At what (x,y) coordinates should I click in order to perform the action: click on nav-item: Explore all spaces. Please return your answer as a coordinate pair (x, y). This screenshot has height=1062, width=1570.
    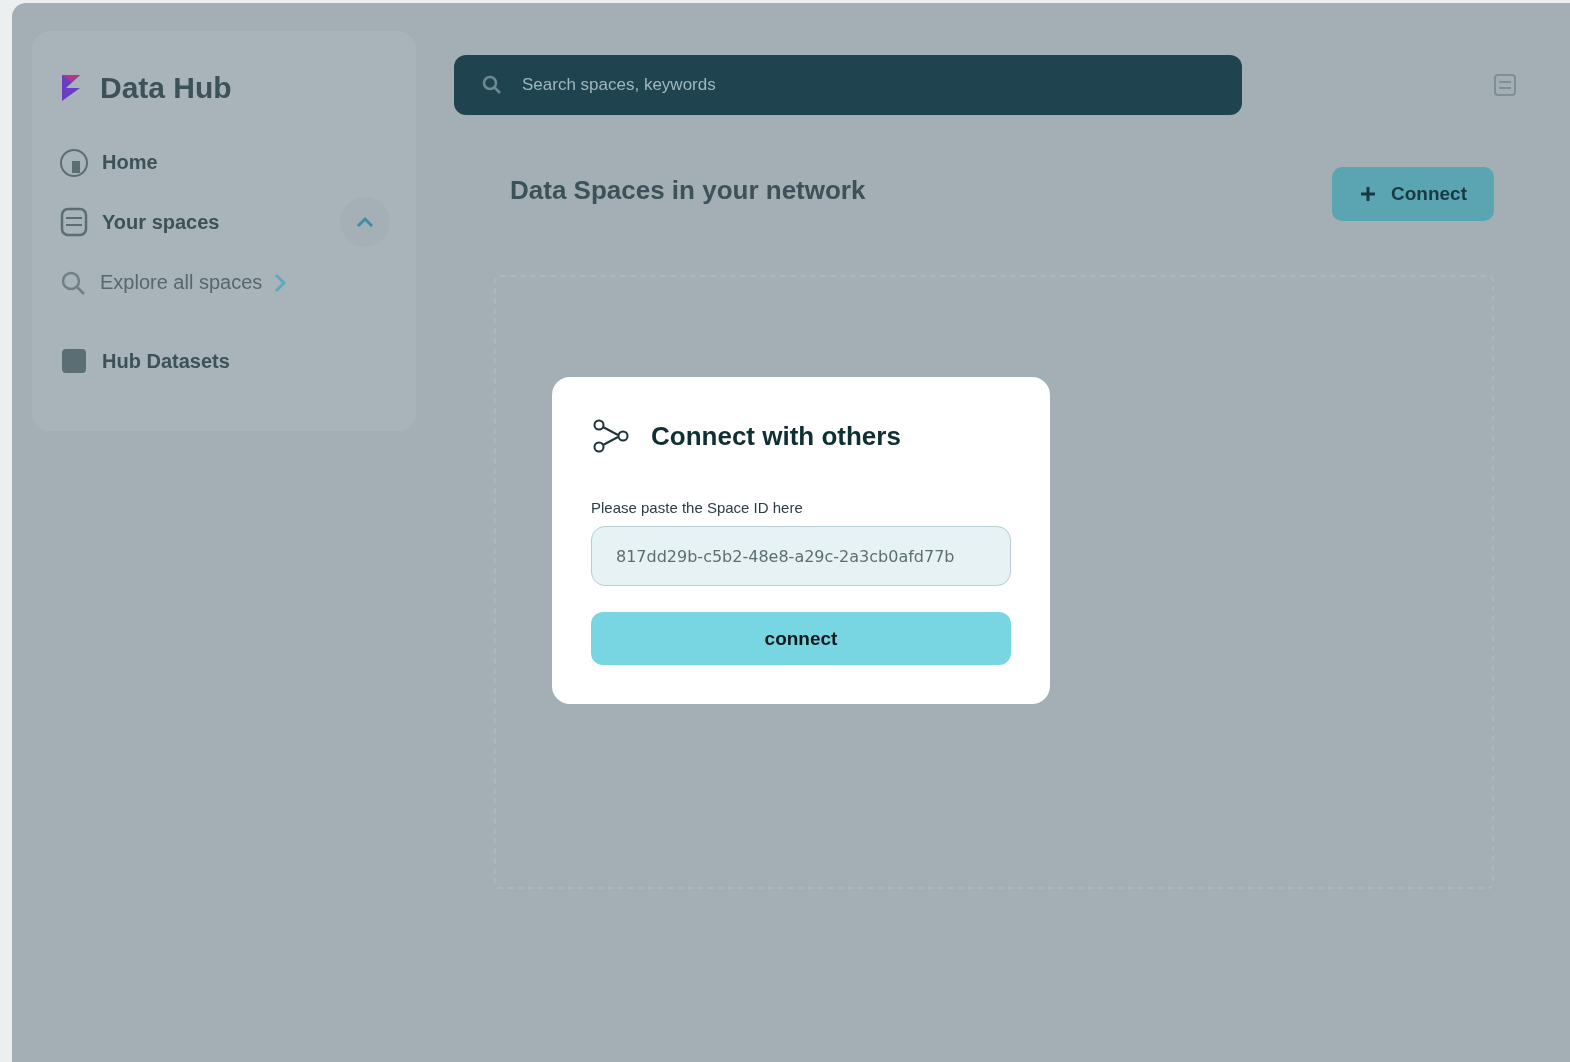
    Looking at the image, I should click on (181, 283).